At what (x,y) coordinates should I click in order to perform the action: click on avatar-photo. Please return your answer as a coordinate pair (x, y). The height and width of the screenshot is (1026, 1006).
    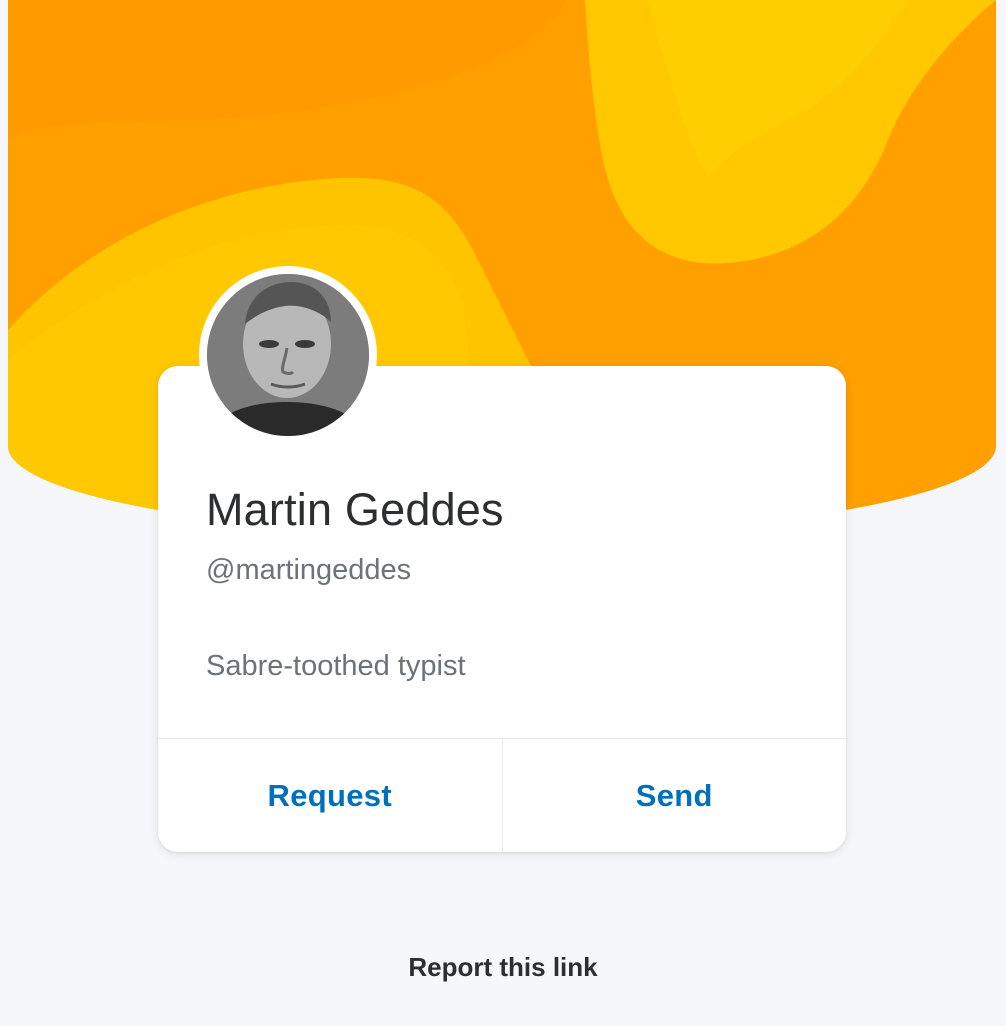
    Looking at the image, I should click on (288, 355).